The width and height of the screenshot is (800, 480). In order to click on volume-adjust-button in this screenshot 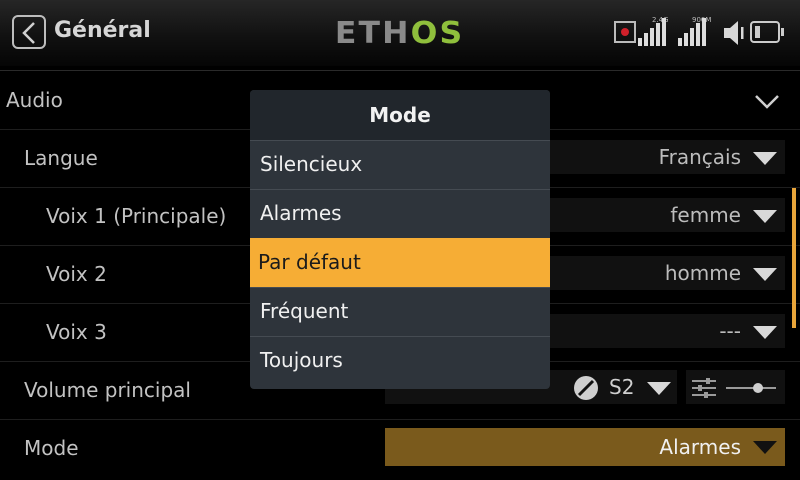, I will do `click(735, 387)`.